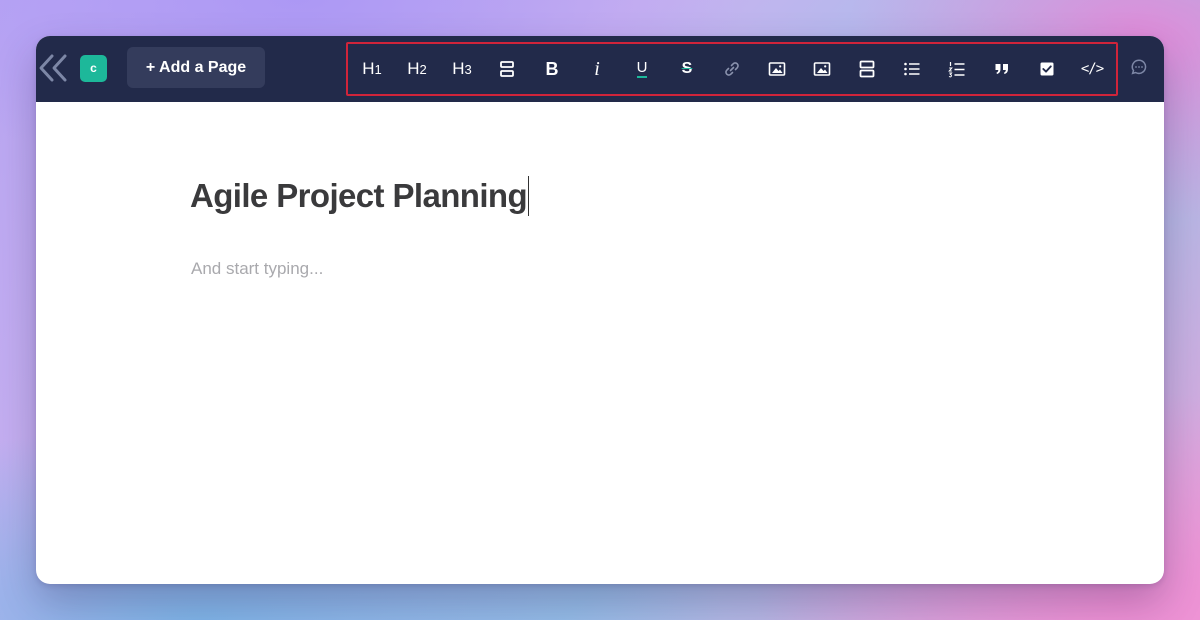 The height and width of the screenshot is (620, 1200). What do you see at coordinates (368, 68) in the screenshot?
I see `h1-label: H` at bounding box center [368, 68].